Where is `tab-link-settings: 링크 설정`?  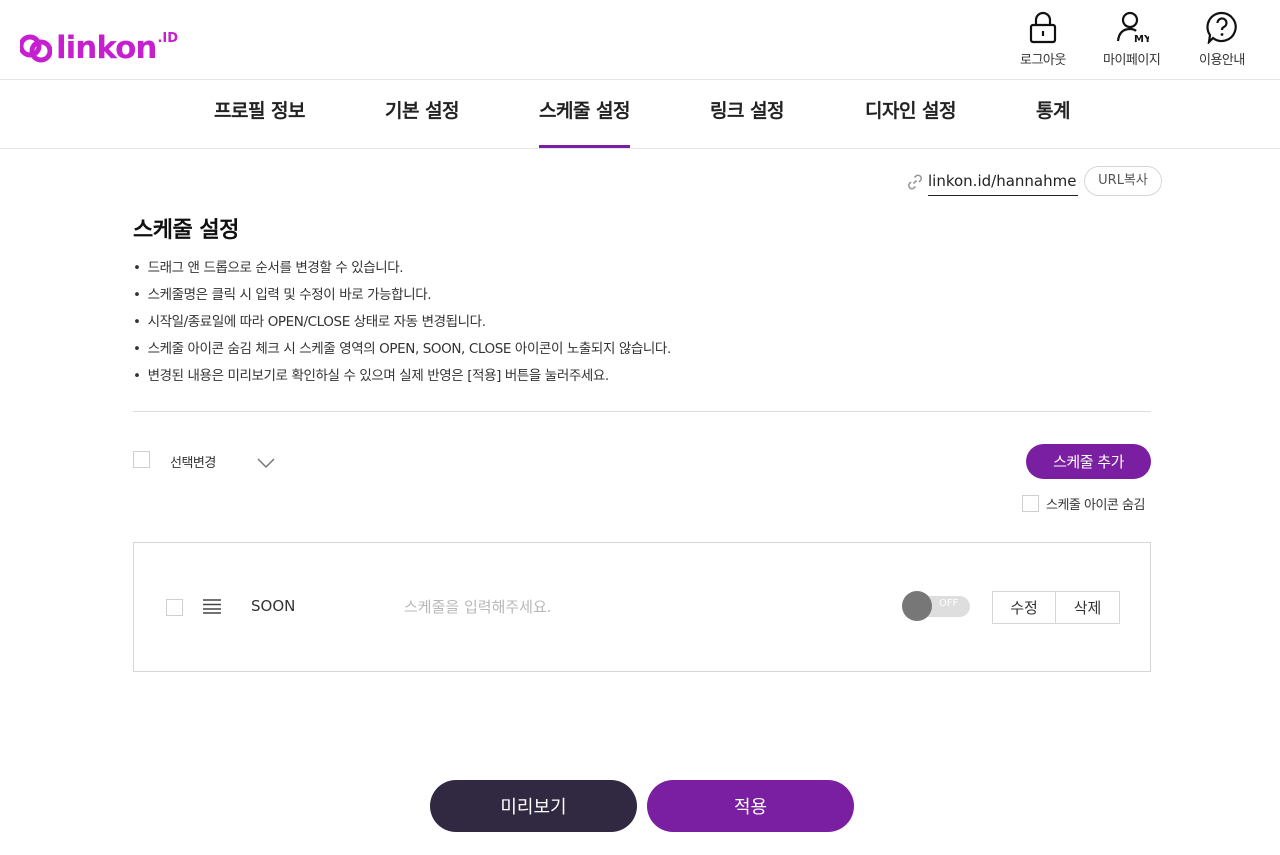 tab-link-settings: 링크 설정 is located at coordinates (747, 114).